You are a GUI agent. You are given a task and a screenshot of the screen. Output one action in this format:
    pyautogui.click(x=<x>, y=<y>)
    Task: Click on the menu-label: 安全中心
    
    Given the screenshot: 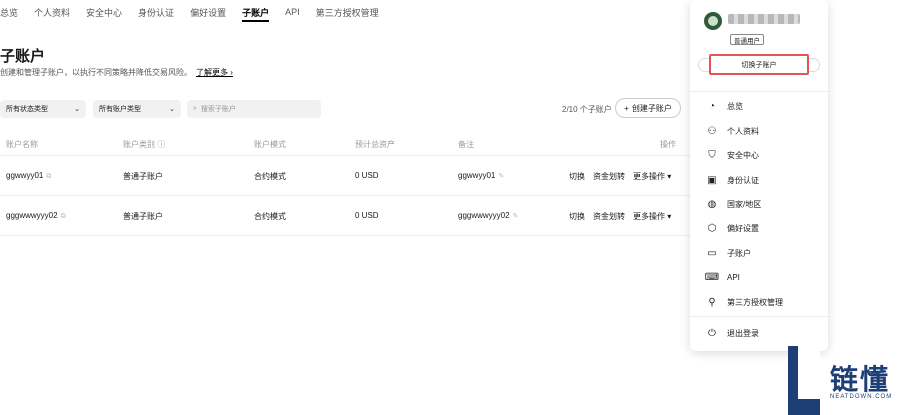 What is the action you would take?
    pyautogui.click(x=743, y=155)
    